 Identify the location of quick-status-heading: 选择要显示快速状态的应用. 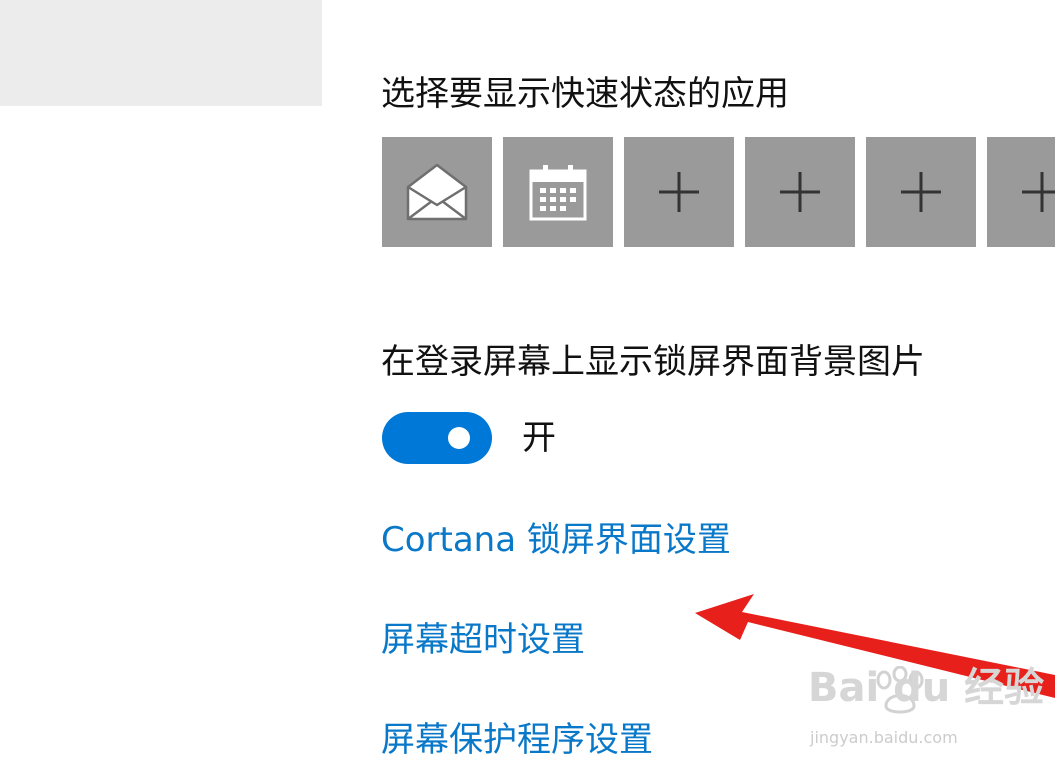
(585, 94).